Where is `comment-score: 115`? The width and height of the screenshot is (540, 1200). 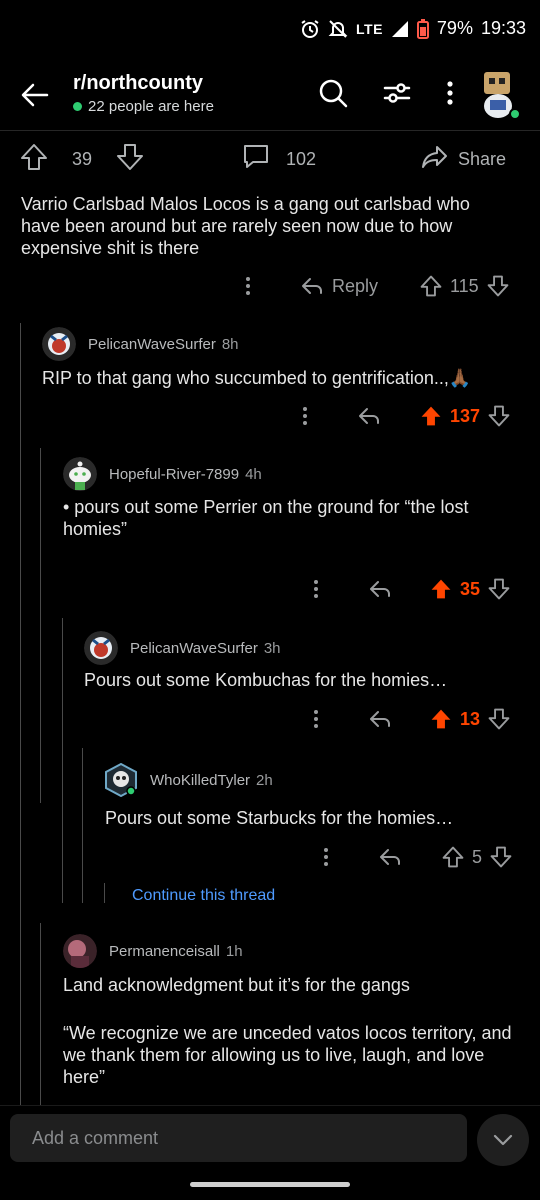
comment-score: 115 is located at coordinates (464, 285).